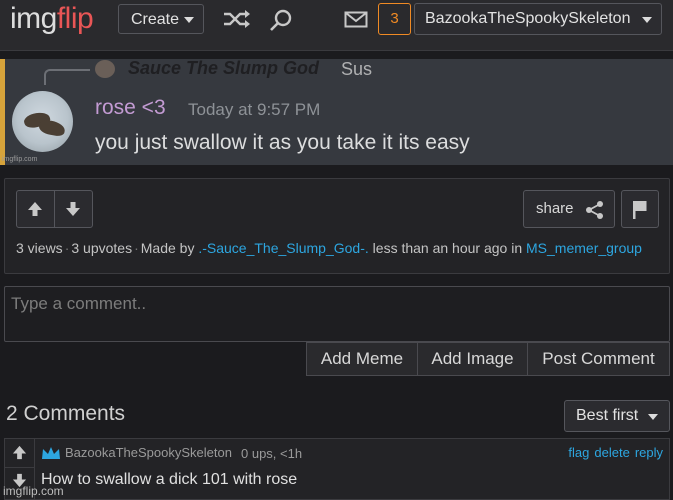 This screenshot has width=673, height=500. Describe the element at coordinates (281, 21) in the screenshot. I see `search-icon` at that location.